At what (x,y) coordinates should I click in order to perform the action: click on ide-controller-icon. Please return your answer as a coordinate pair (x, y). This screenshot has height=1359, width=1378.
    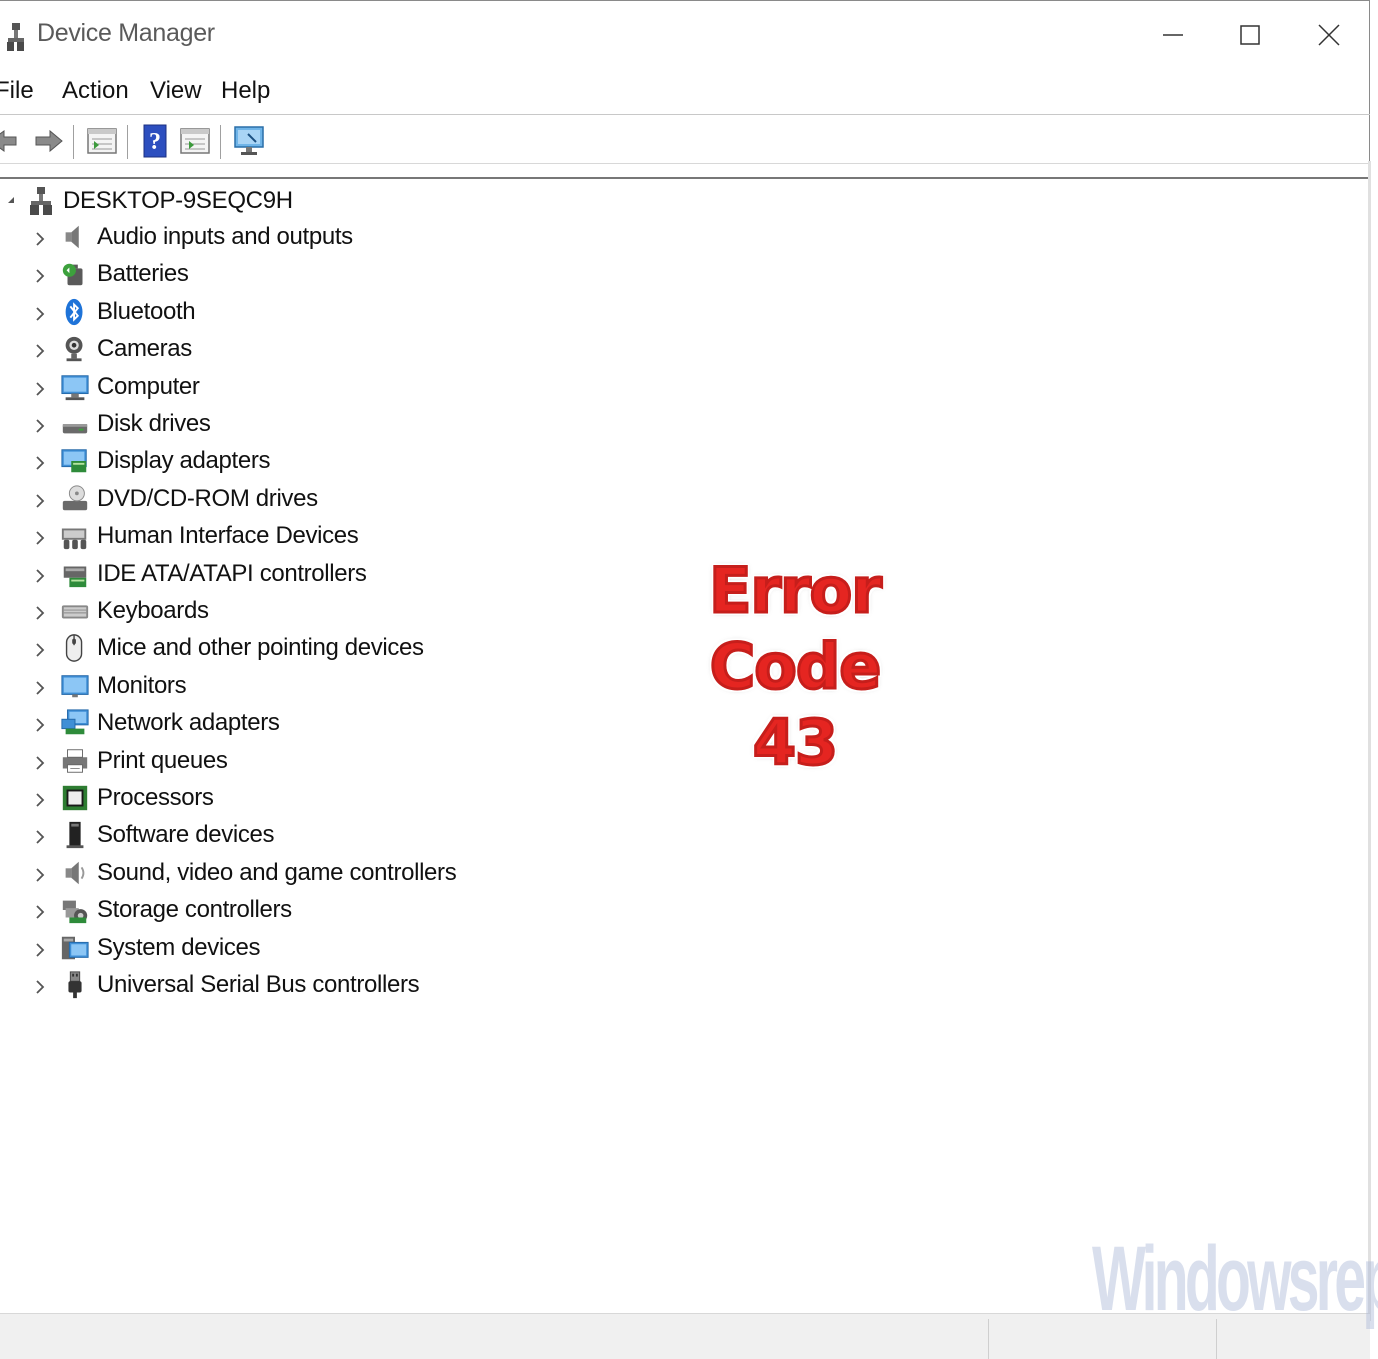
    Looking at the image, I should click on (75, 576).